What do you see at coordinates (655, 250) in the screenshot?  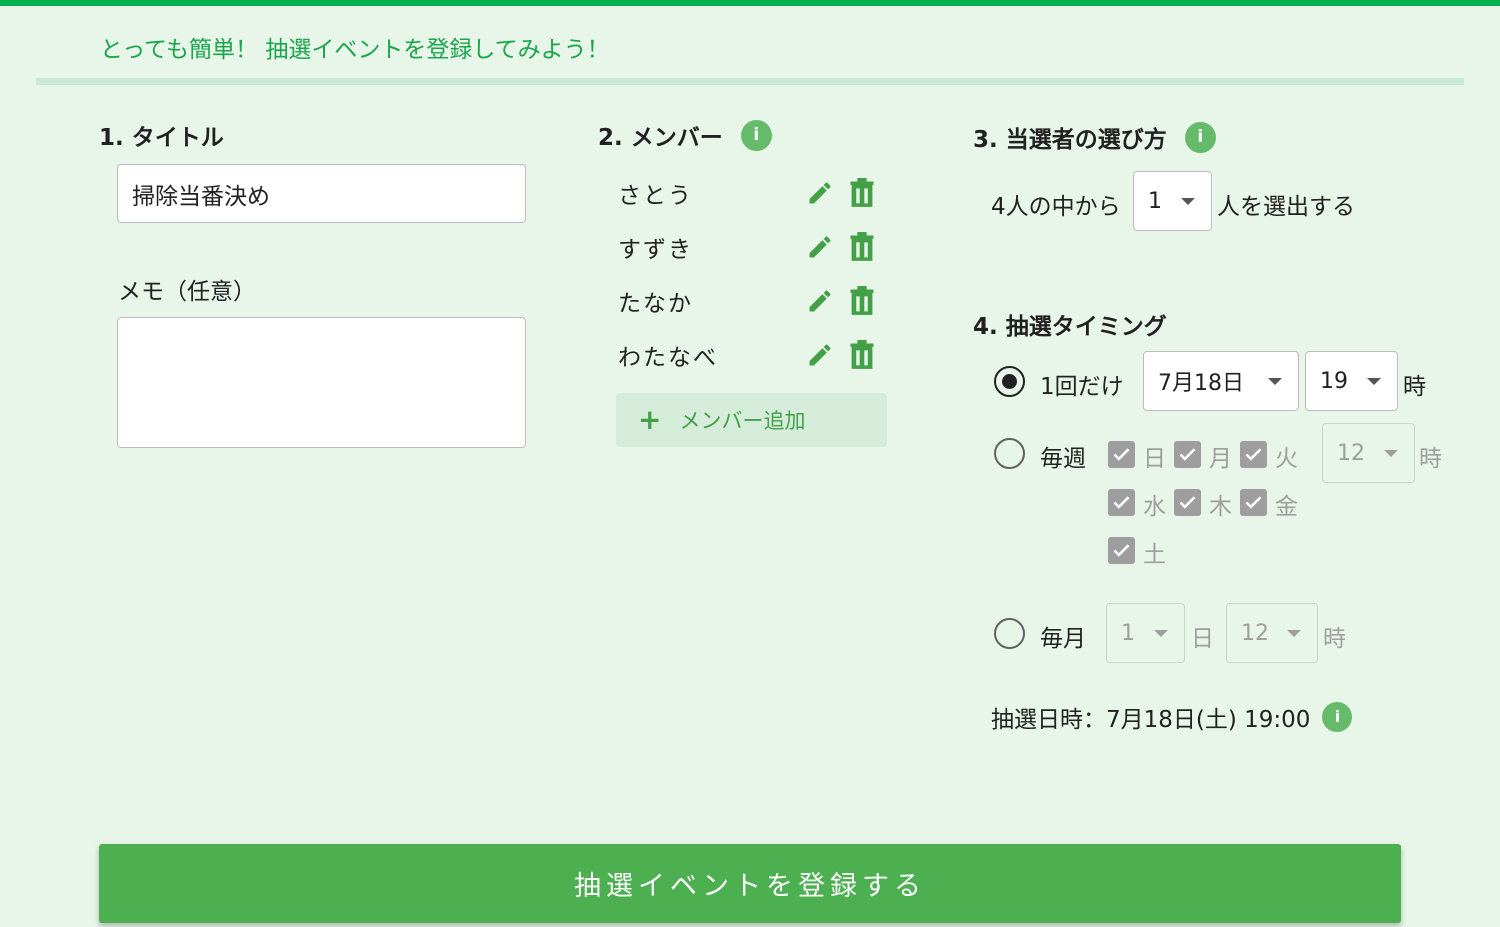 I see `member-name: すずき` at bounding box center [655, 250].